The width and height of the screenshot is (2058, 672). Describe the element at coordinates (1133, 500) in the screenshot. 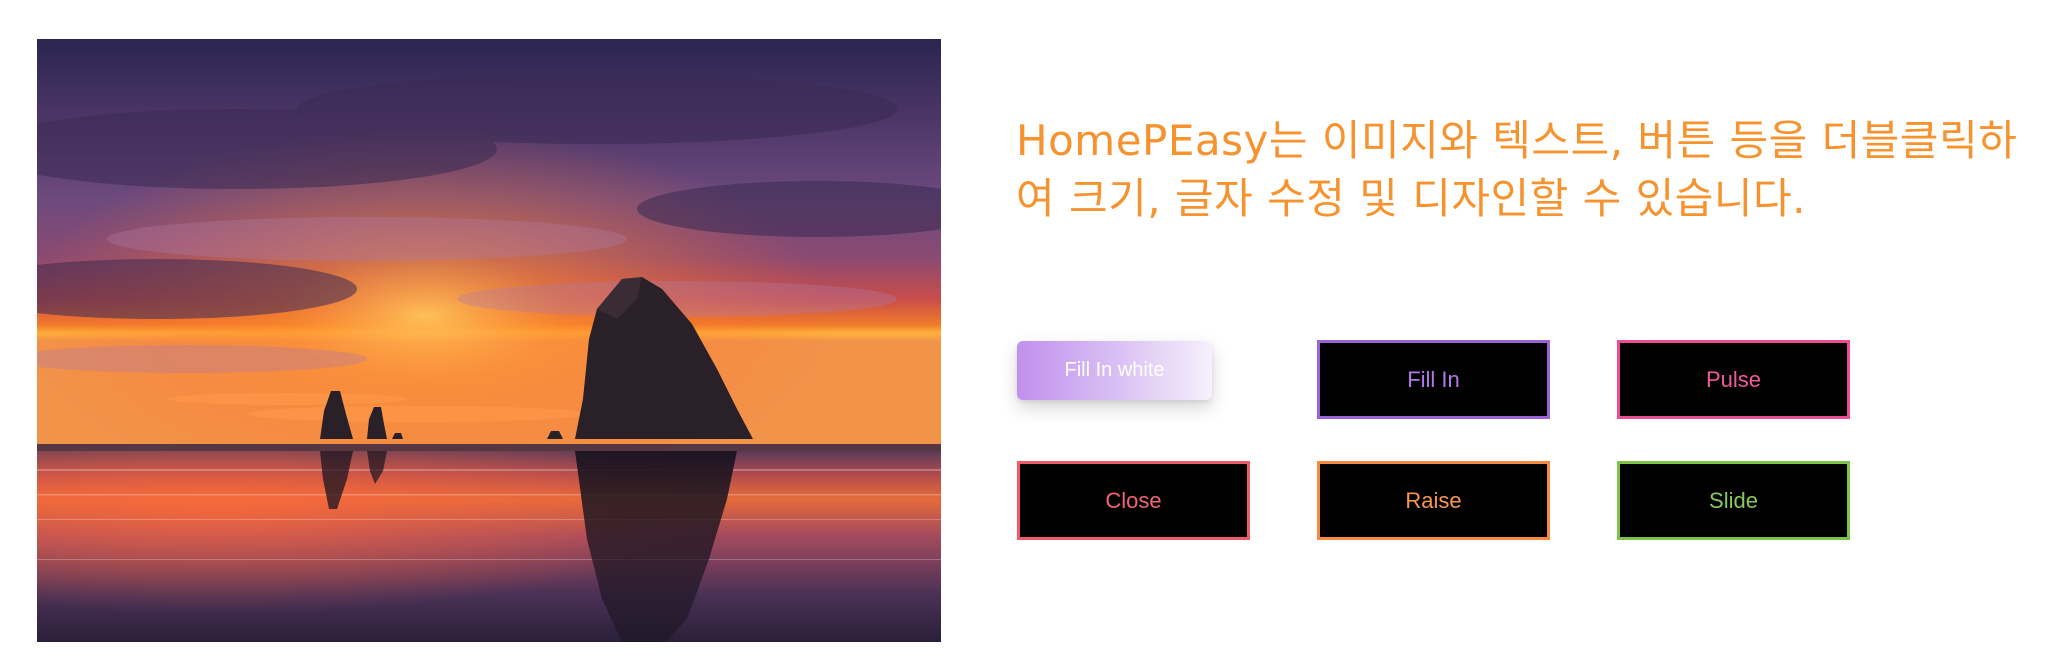

I see `close-button: Close` at that location.